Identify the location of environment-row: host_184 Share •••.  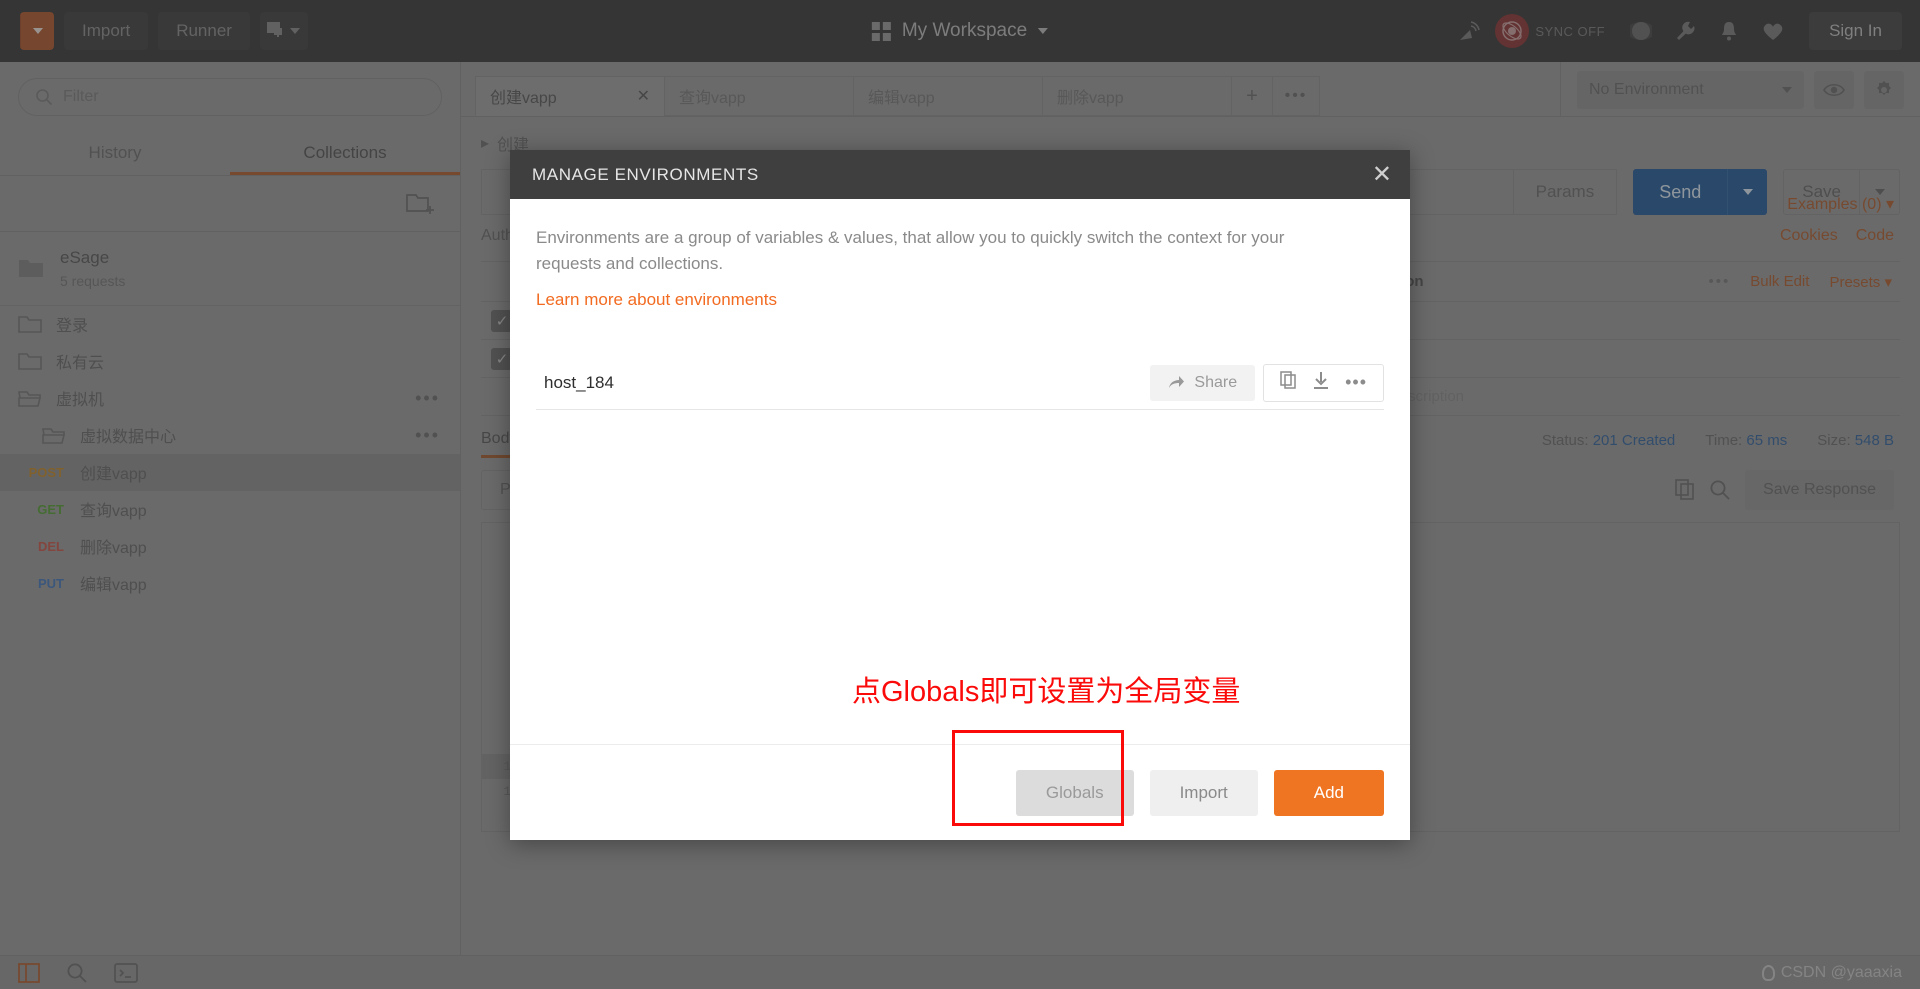
(960, 383).